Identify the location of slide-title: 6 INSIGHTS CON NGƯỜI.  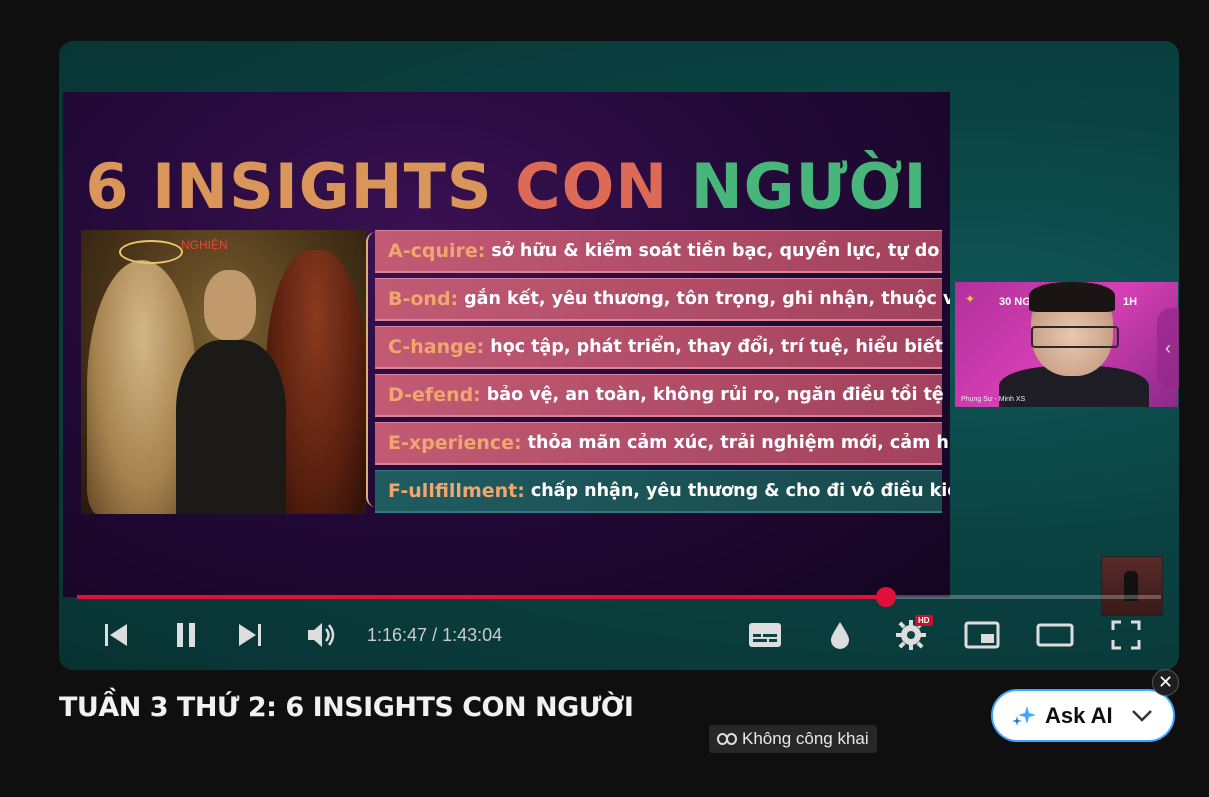
(506, 186).